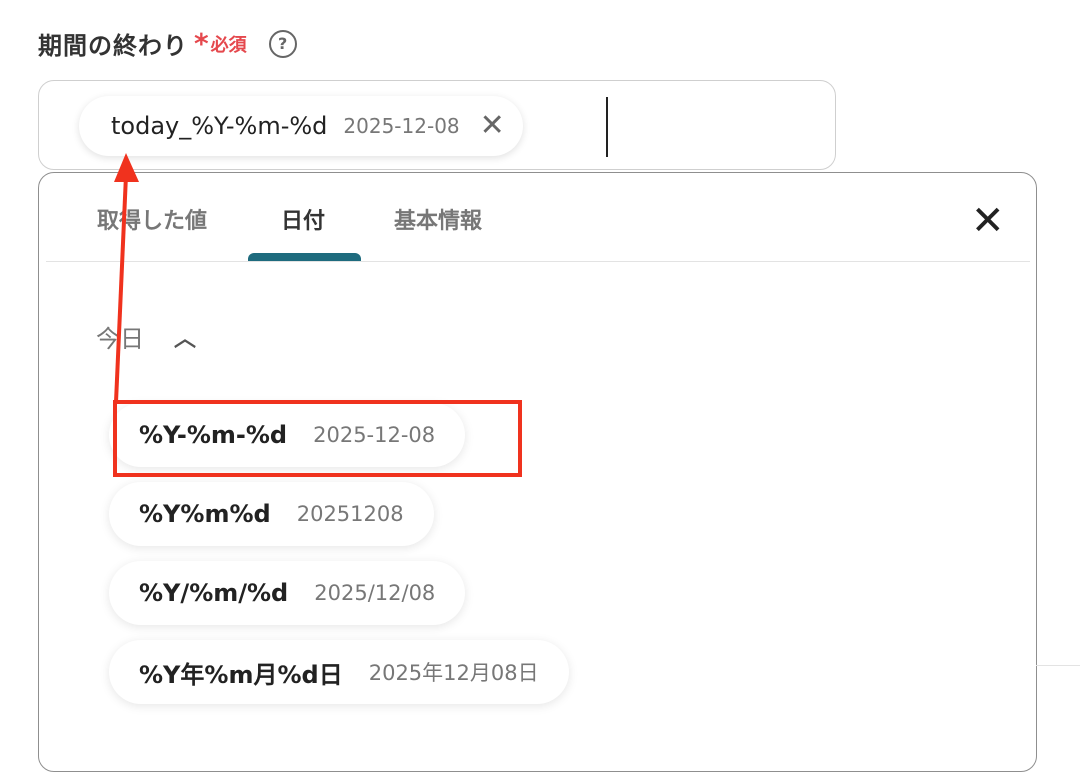 The width and height of the screenshot is (1080, 772). What do you see at coordinates (303, 219) in the screenshot?
I see `tab-date: 日付` at bounding box center [303, 219].